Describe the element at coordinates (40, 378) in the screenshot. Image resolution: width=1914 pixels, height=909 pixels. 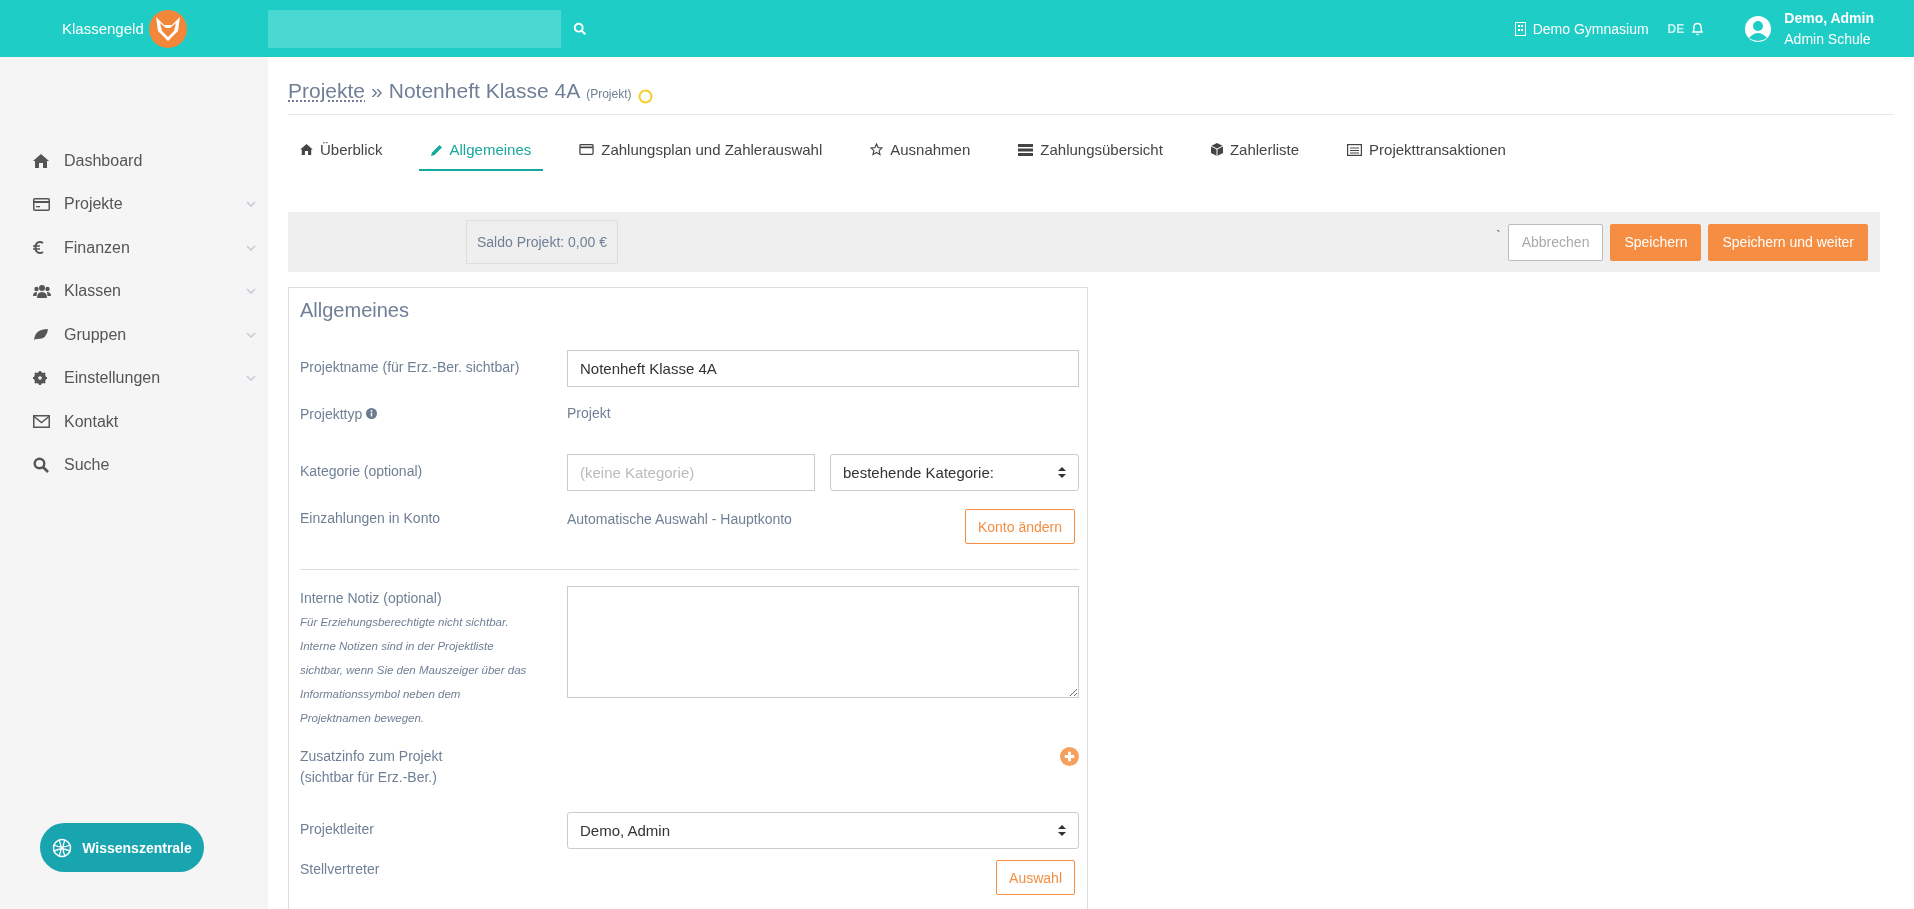
I see `settings-icon` at that location.